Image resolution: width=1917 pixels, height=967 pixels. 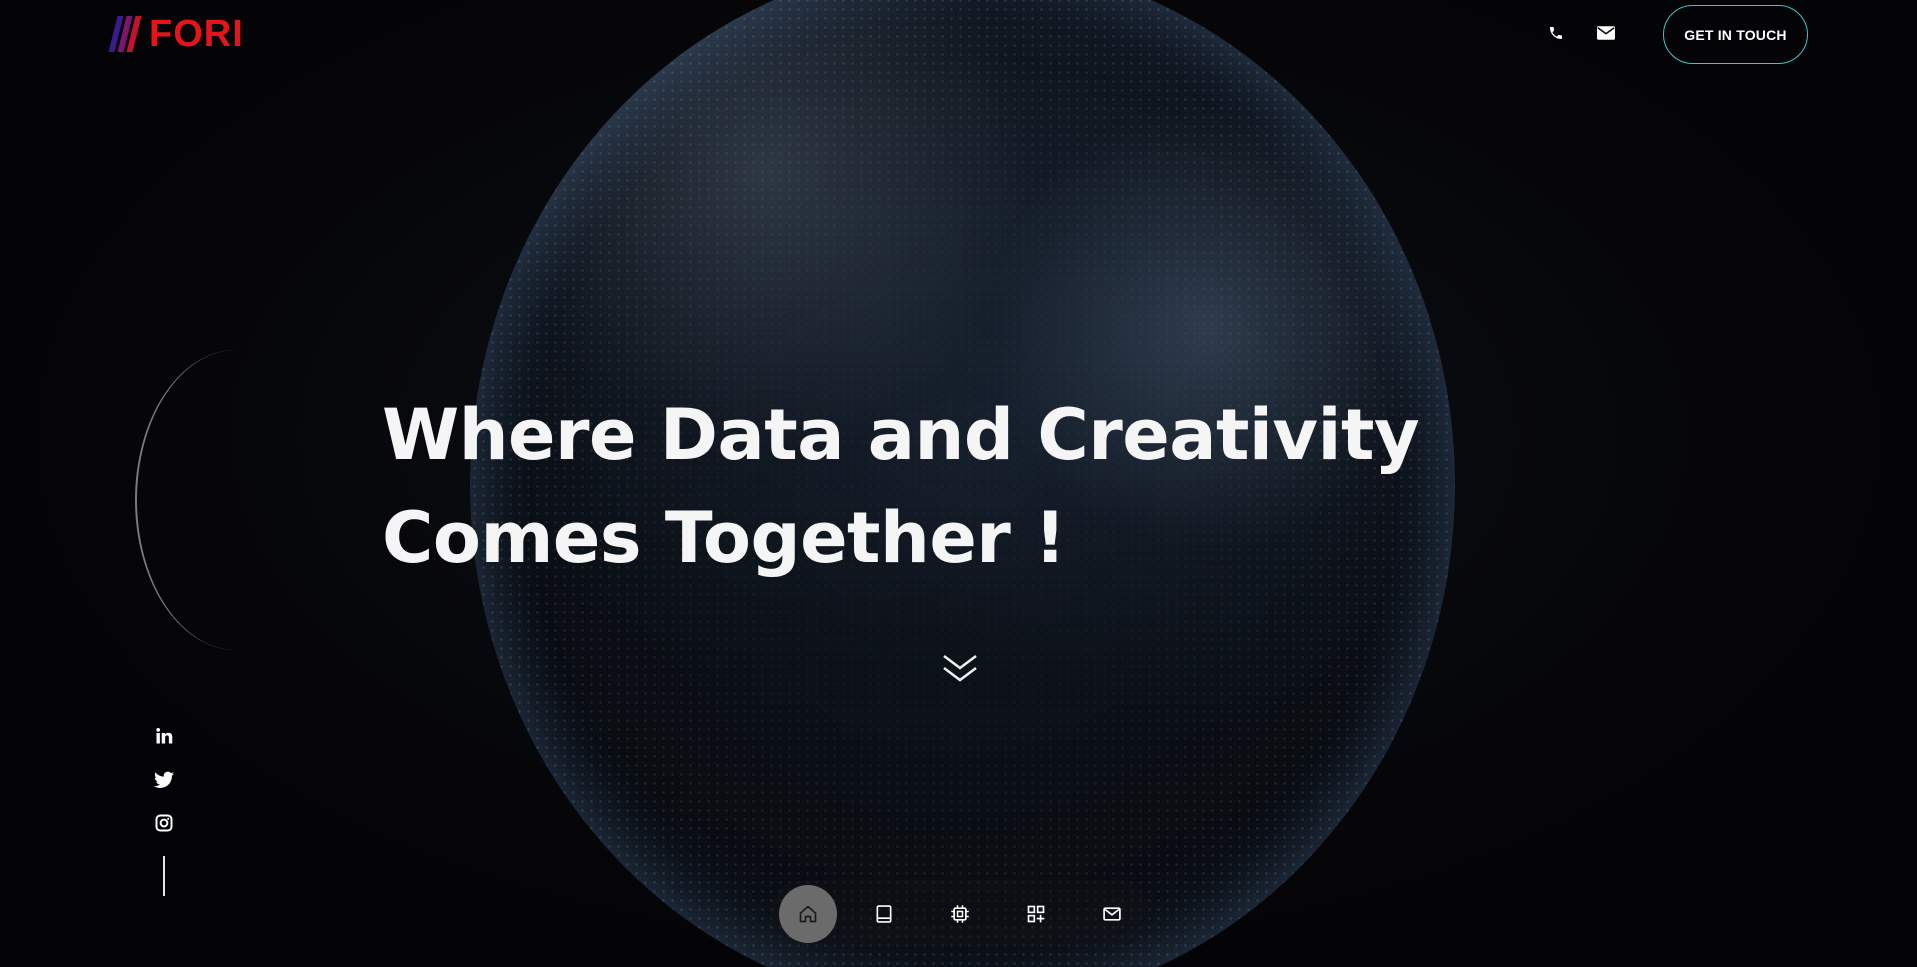 I want to click on home-icon, so click(x=808, y=914).